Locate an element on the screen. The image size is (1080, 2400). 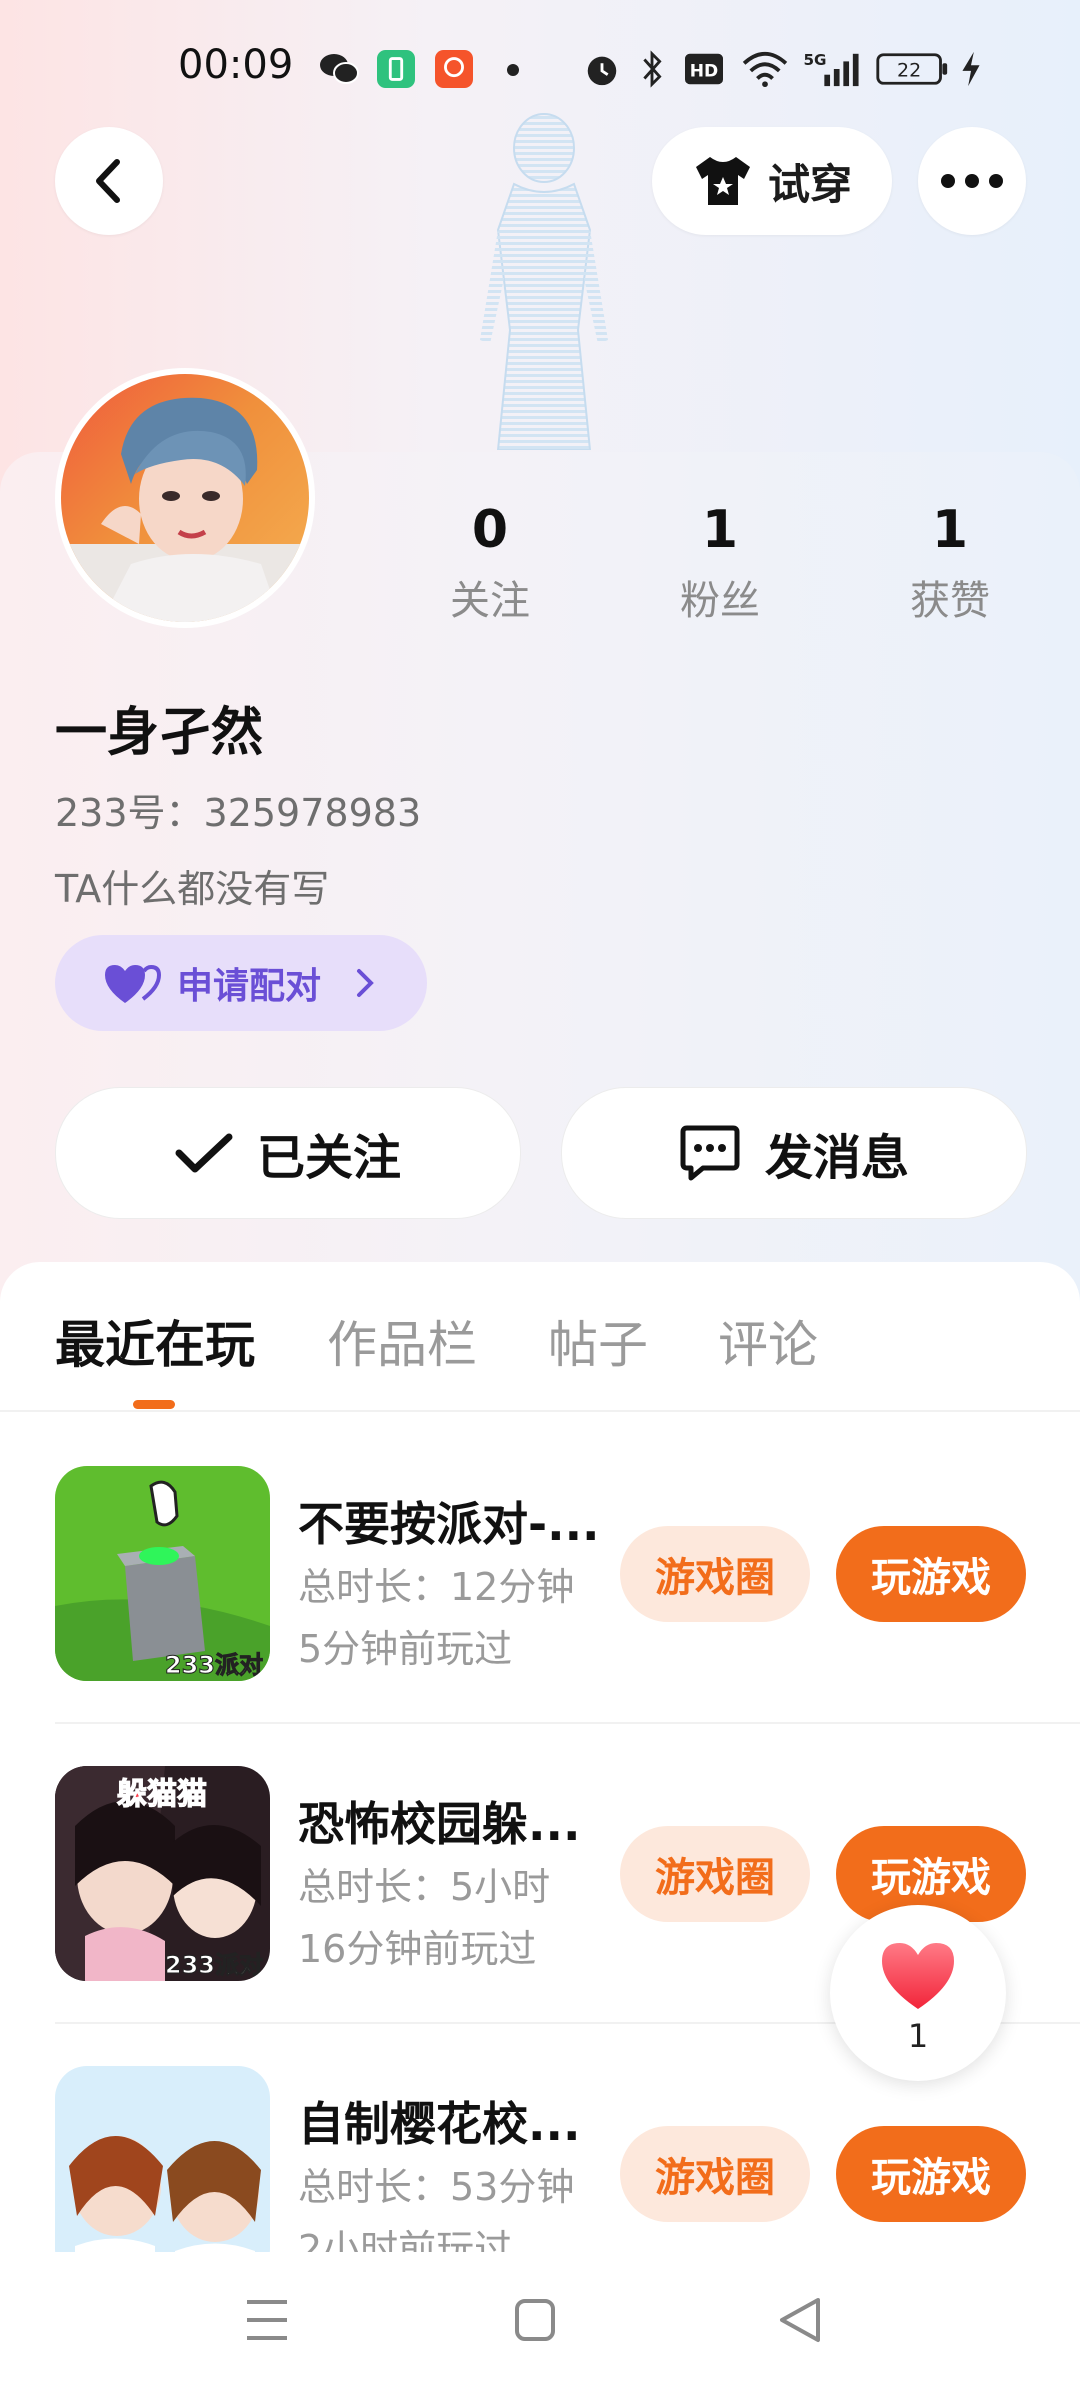
svg-text: 5G is located at coordinates (814, 60).